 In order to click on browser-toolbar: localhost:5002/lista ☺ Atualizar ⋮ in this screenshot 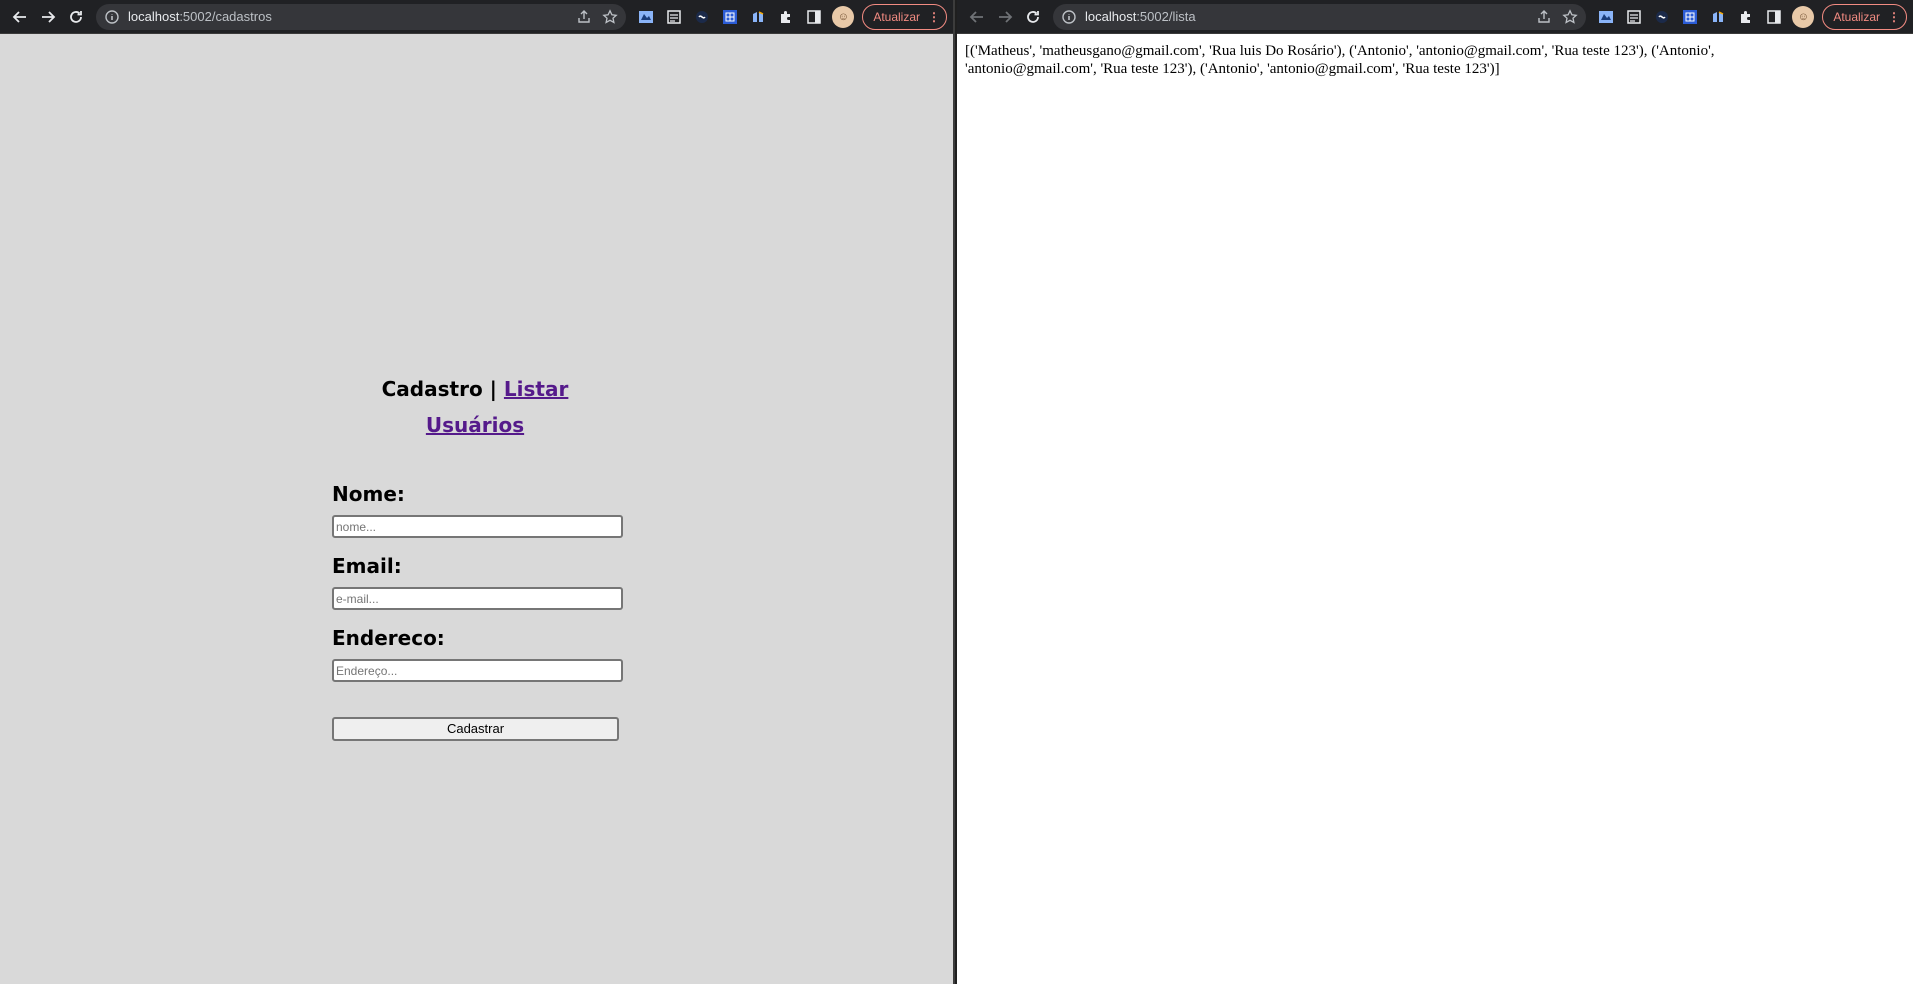, I will do `click(1435, 17)`.